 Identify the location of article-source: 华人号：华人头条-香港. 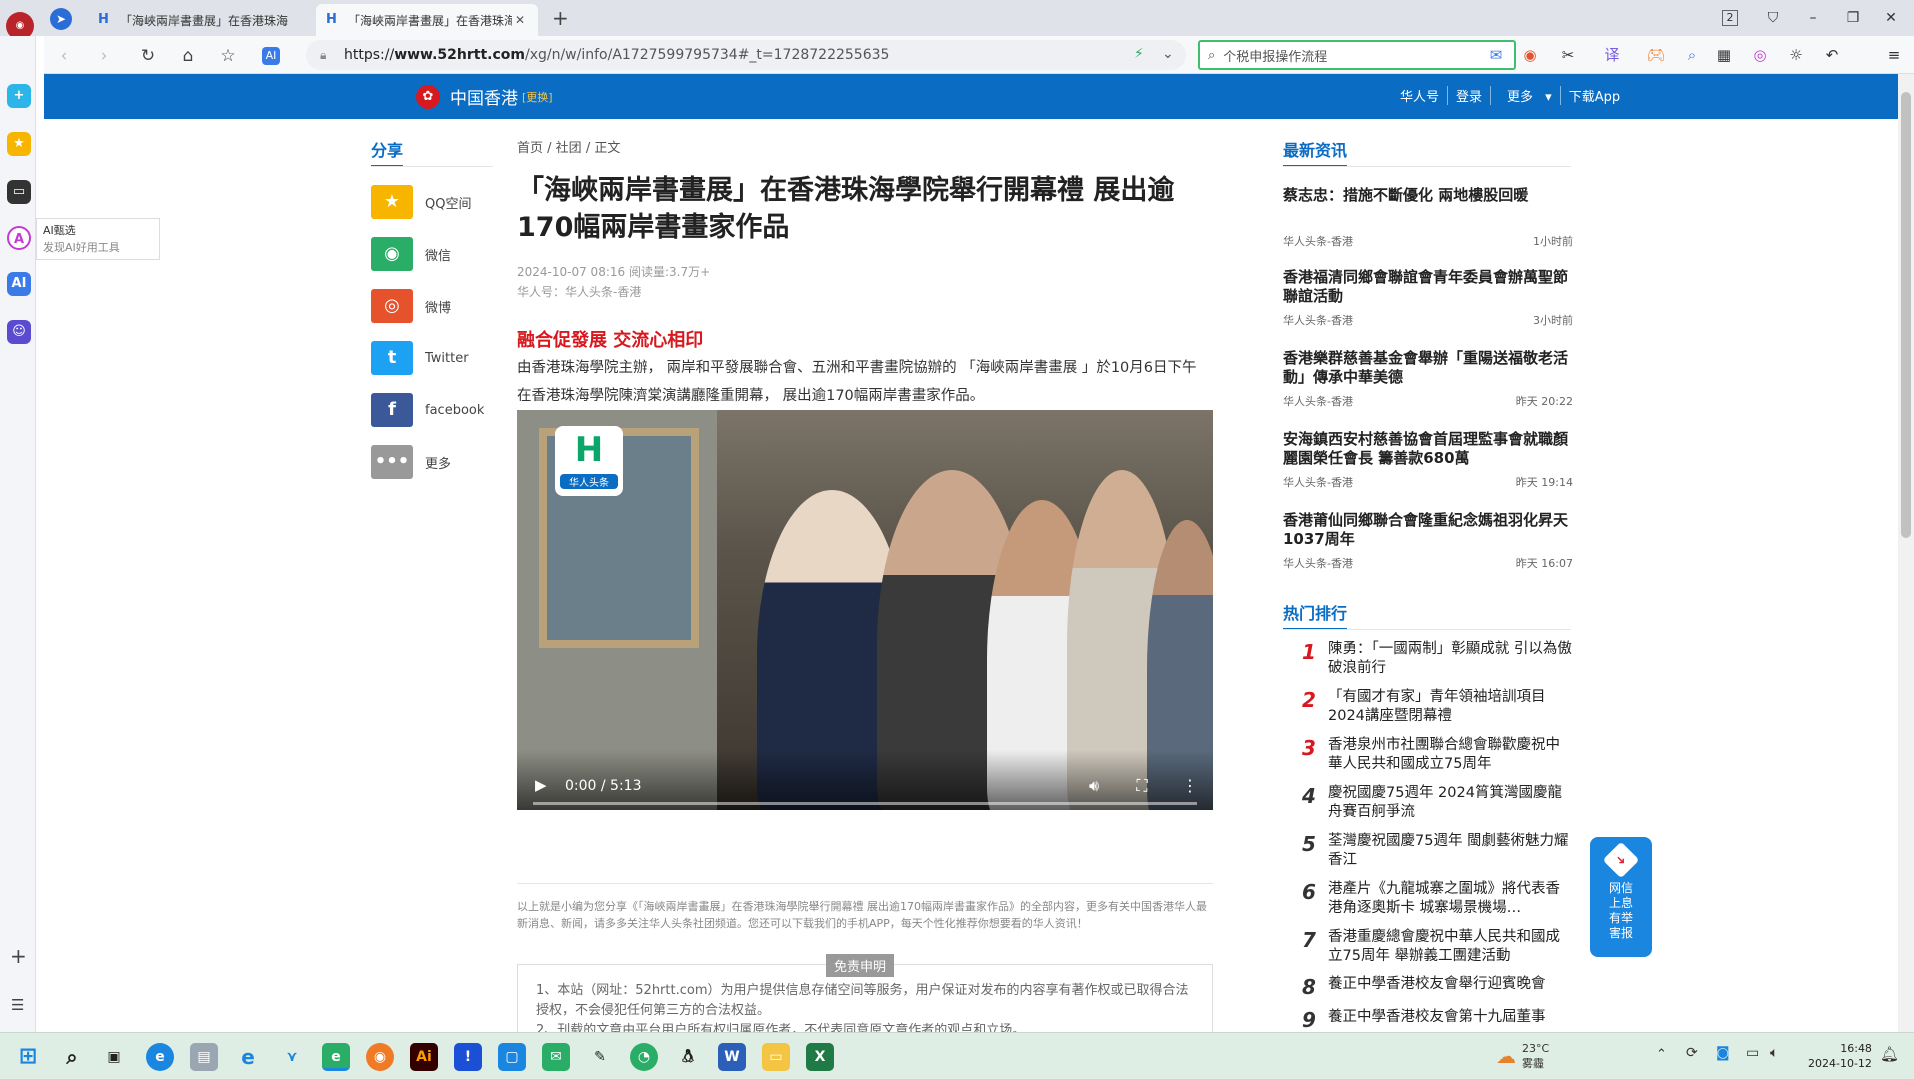
(613, 292).